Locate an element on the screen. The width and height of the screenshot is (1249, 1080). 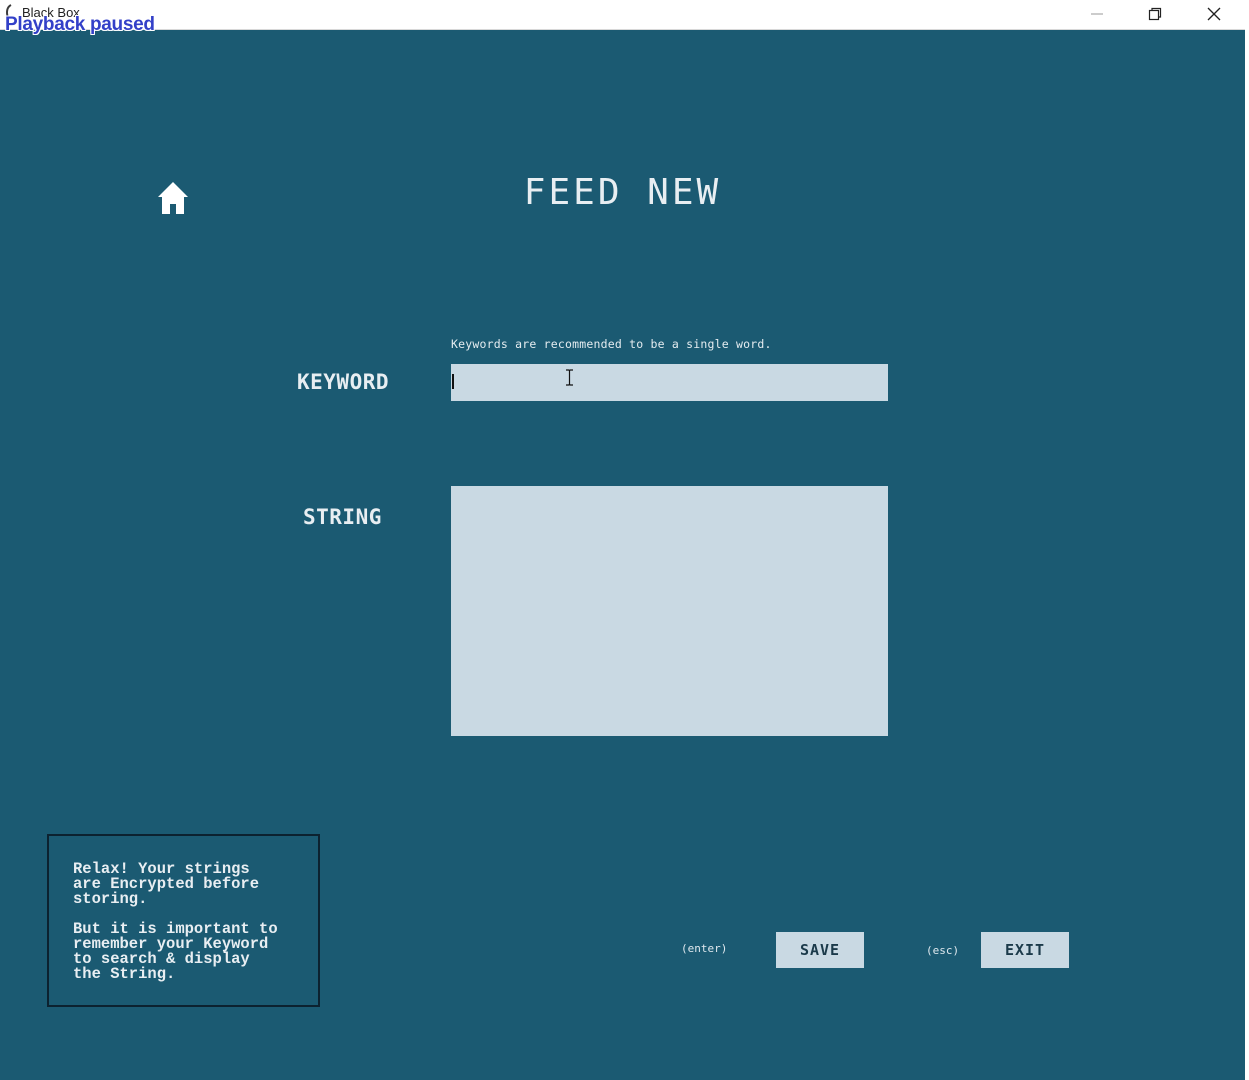
minimize-icon is located at coordinates (1097, 14).